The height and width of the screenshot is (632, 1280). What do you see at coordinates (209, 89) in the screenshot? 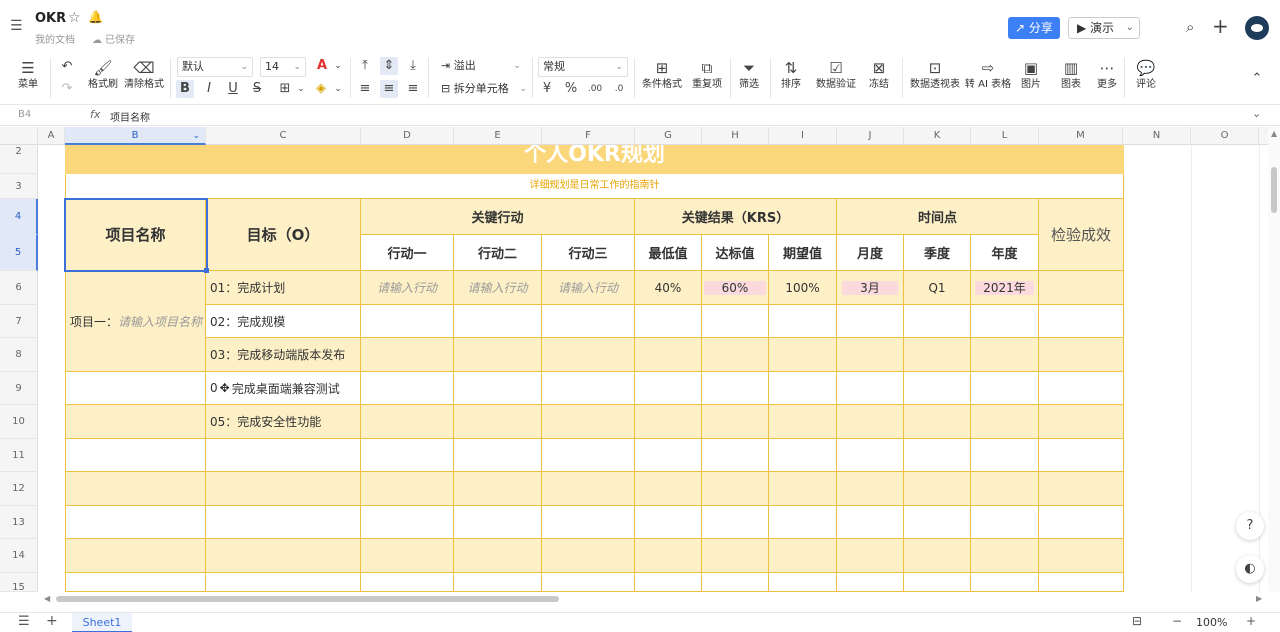
I see `italic-icon: I` at bounding box center [209, 89].